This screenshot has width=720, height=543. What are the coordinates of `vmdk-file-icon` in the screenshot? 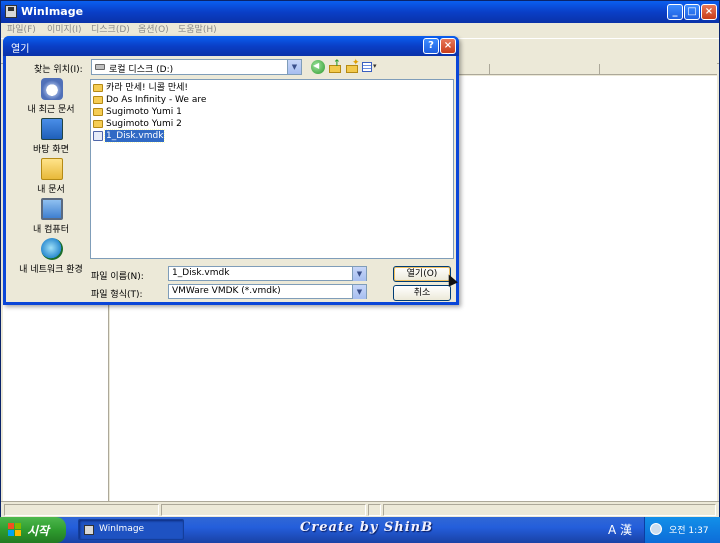 It's located at (98, 136).